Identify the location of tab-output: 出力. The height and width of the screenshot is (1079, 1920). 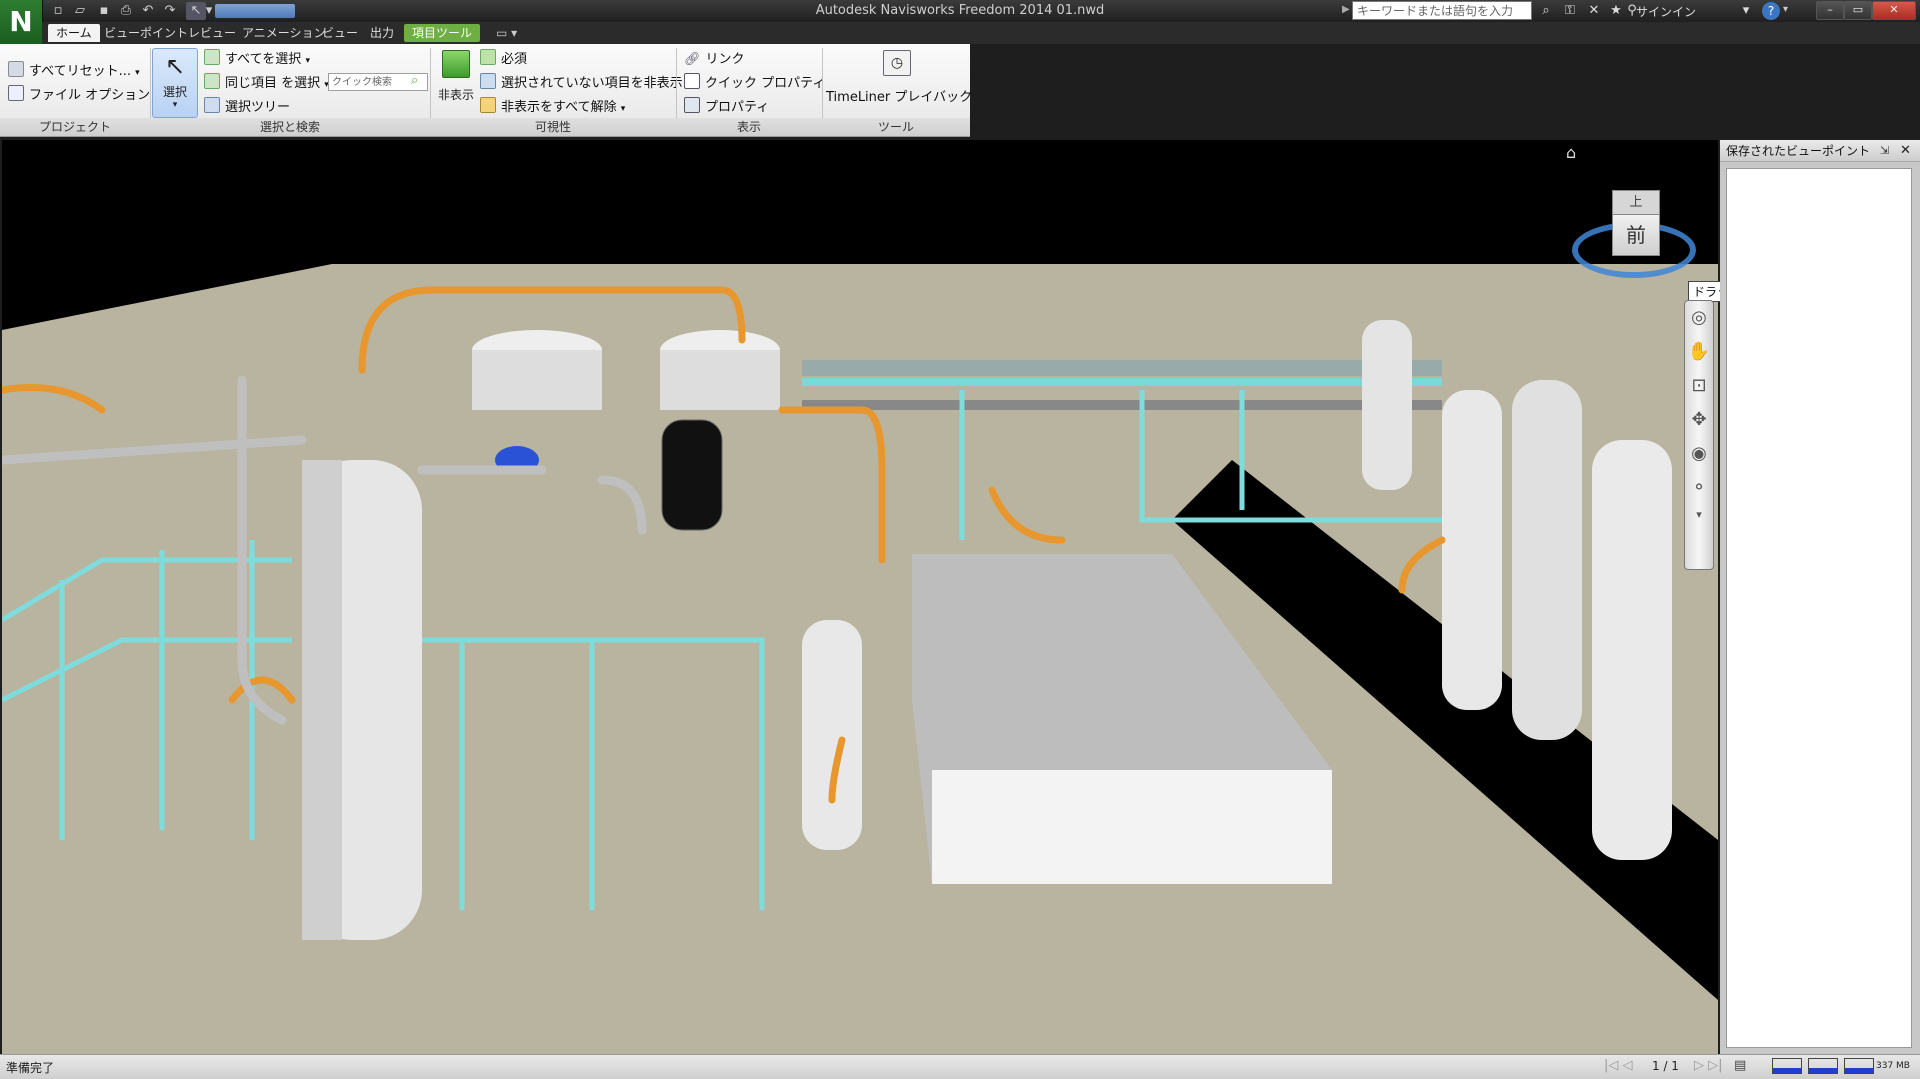
(382, 33).